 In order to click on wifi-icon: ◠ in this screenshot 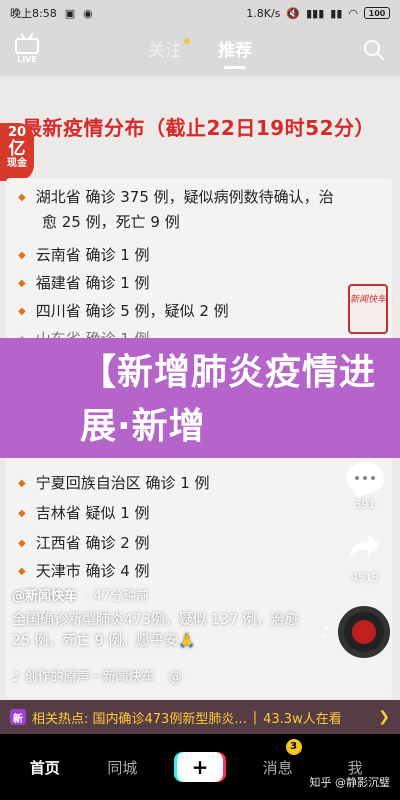, I will do `click(353, 13)`.